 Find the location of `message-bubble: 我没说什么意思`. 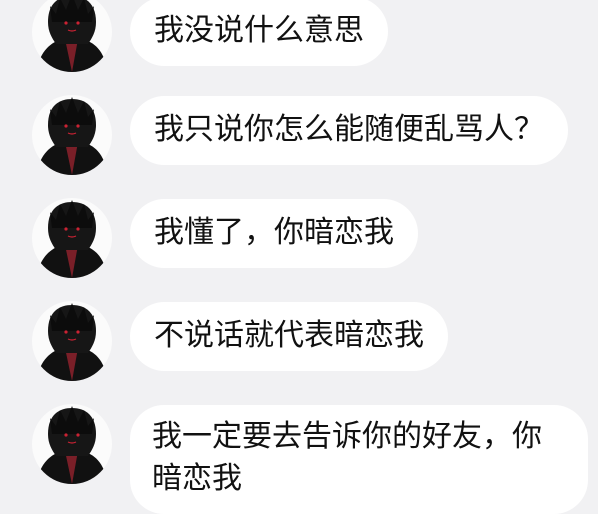

message-bubble: 我没说什么意思 is located at coordinates (259, 33).